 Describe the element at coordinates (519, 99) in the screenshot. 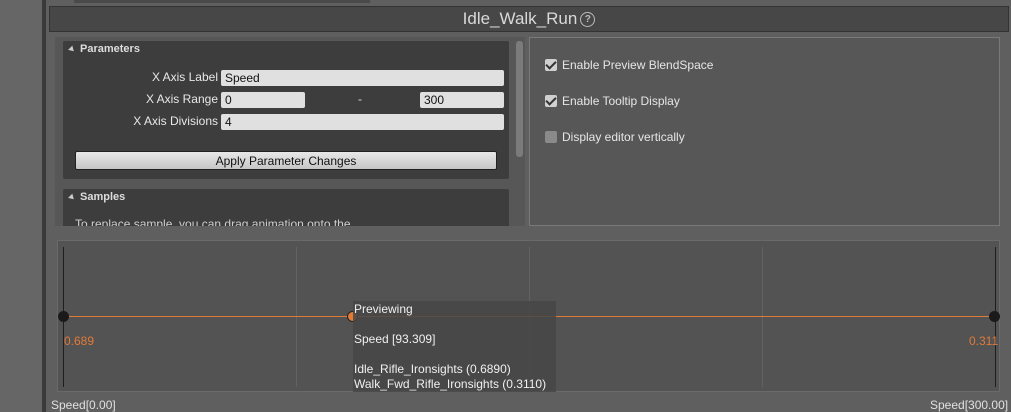

I see `parameters-scrollbar` at that location.